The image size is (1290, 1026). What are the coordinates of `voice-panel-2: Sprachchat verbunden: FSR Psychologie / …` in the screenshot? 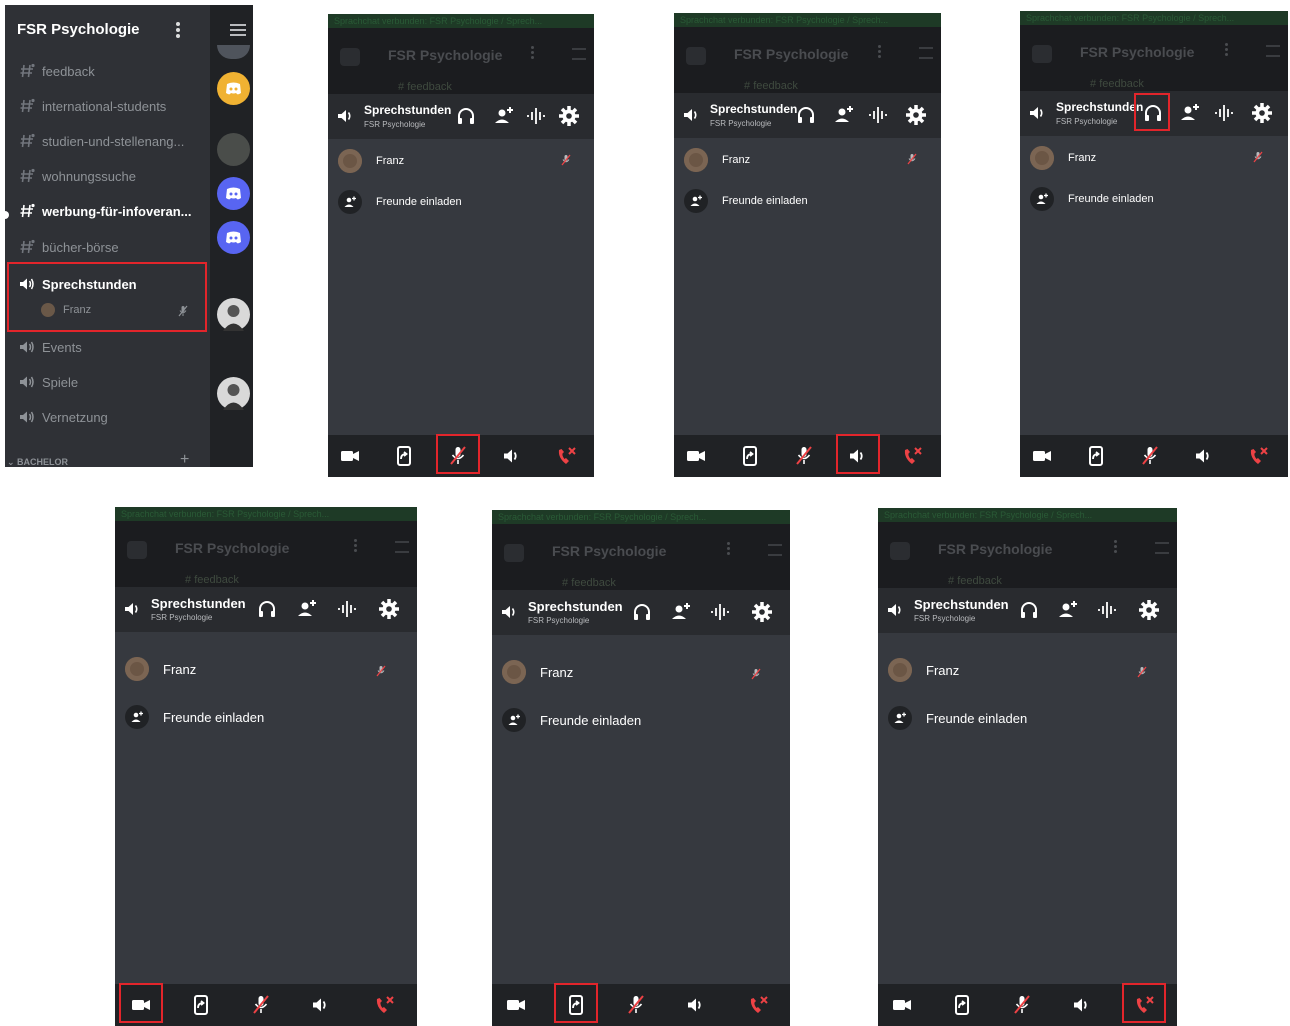 It's located at (807, 245).